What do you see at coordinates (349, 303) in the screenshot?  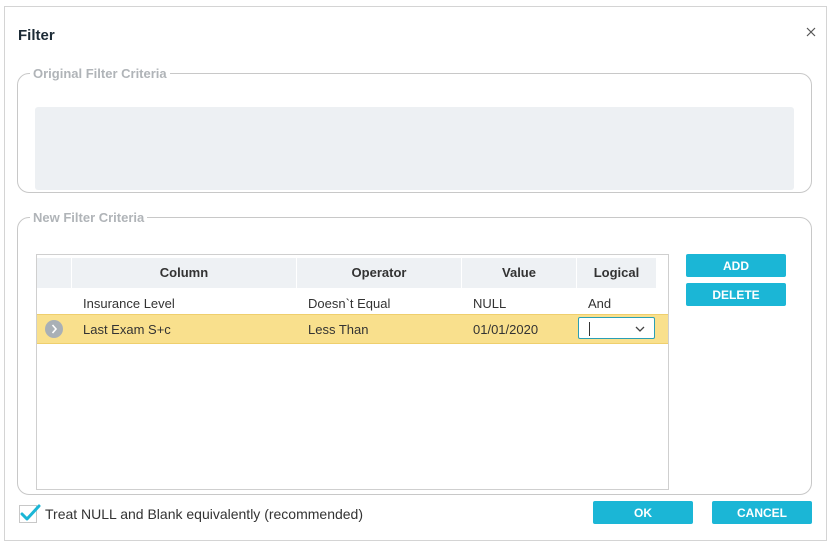 I see `cell-operator: Doesn`t Equal` at bounding box center [349, 303].